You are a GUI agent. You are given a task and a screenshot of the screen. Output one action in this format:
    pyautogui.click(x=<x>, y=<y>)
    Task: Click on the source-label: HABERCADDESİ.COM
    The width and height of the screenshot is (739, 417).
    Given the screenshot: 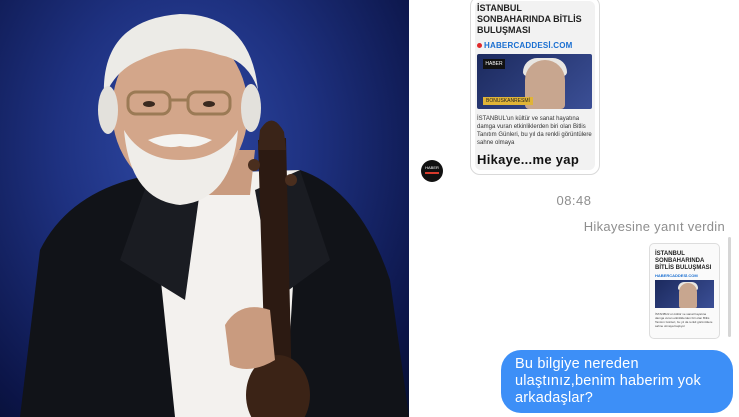 What is the action you would take?
    pyautogui.click(x=528, y=45)
    